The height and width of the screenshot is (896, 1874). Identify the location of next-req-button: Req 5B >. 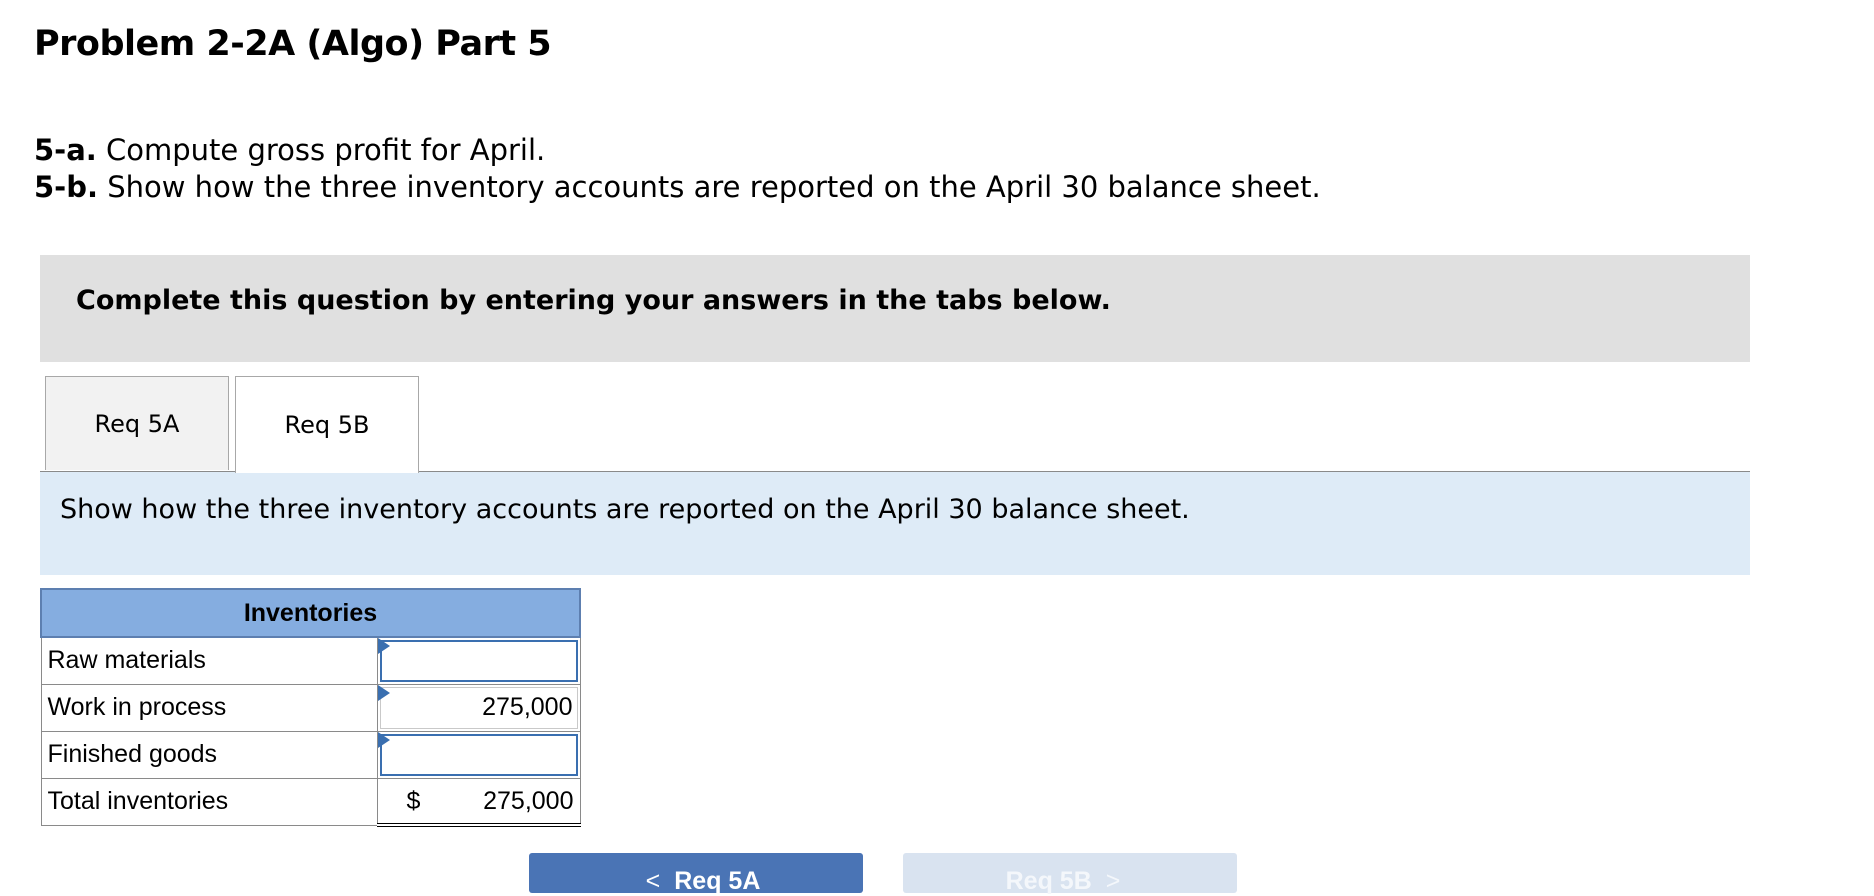
(1070, 874).